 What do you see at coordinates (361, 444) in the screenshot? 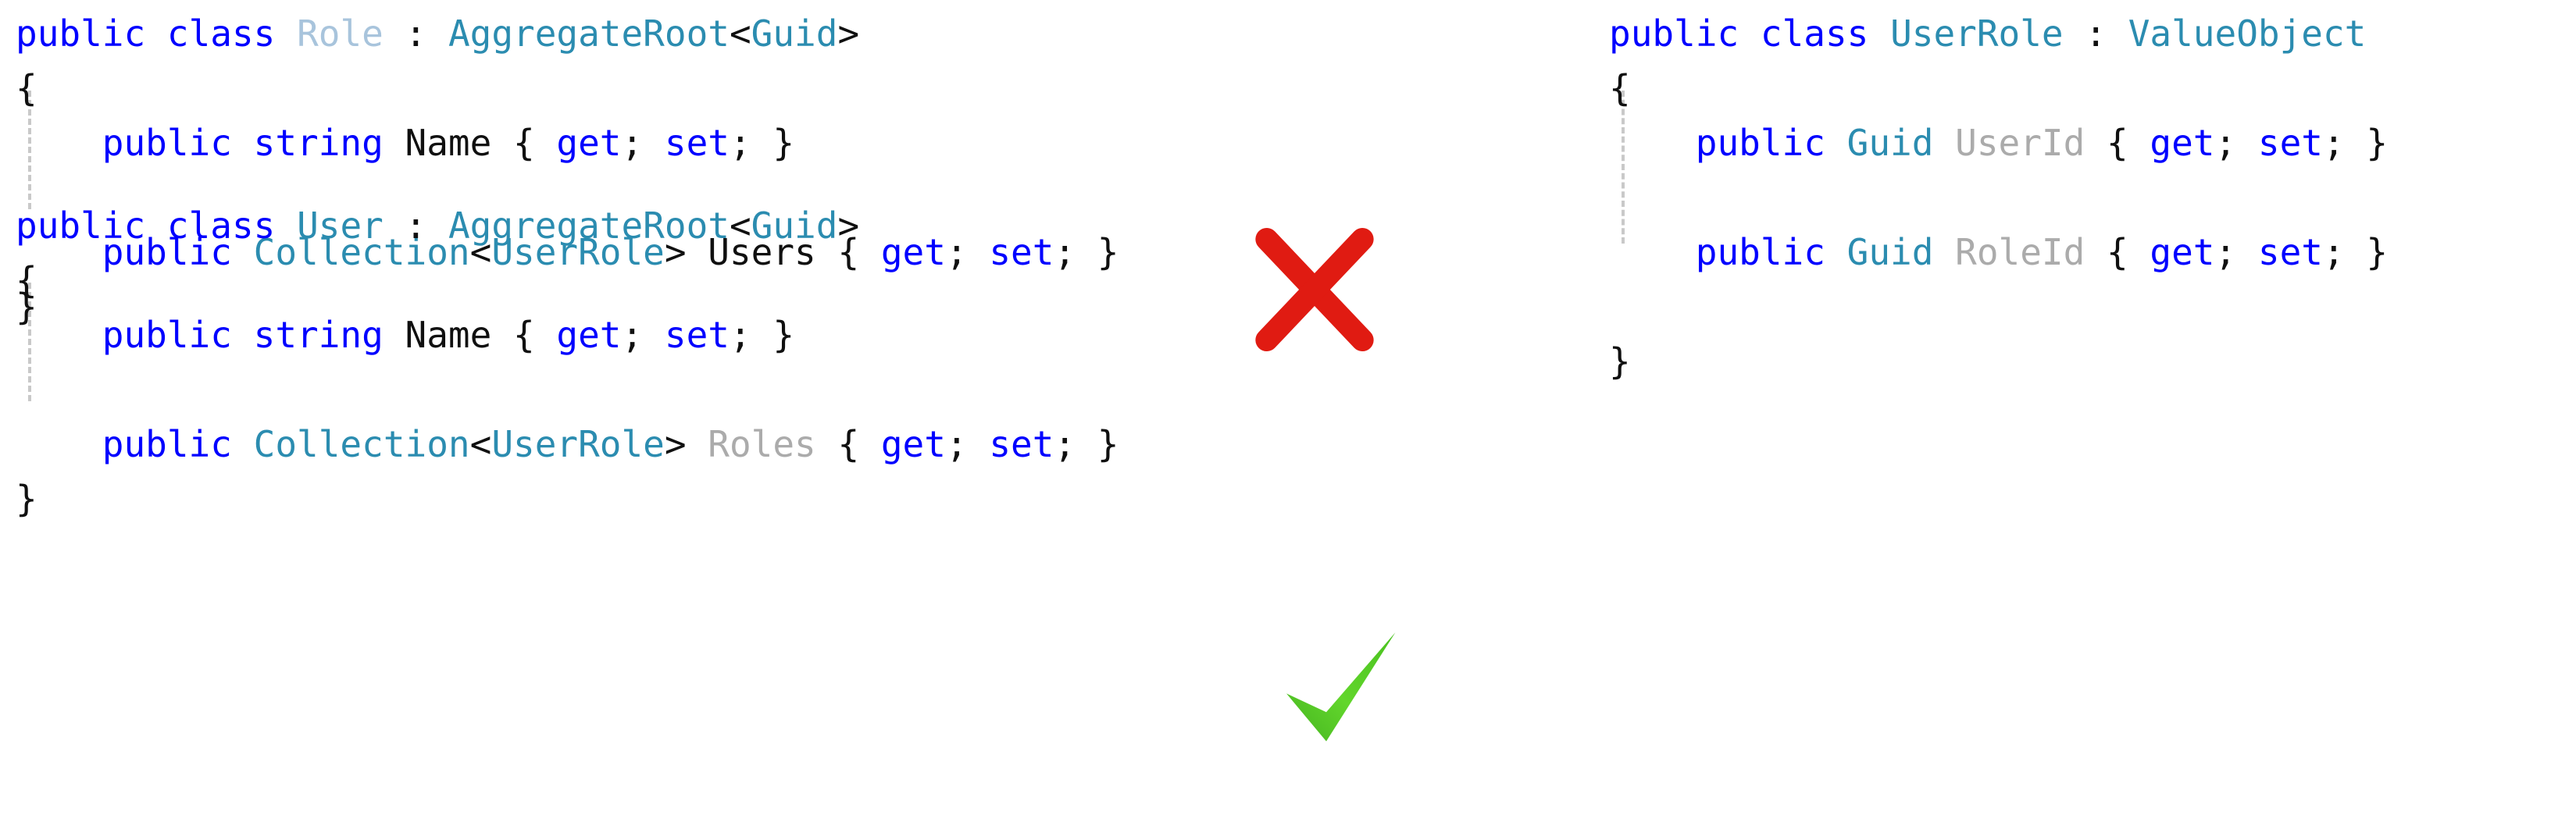
I see `code-token: Collection` at bounding box center [361, 444].